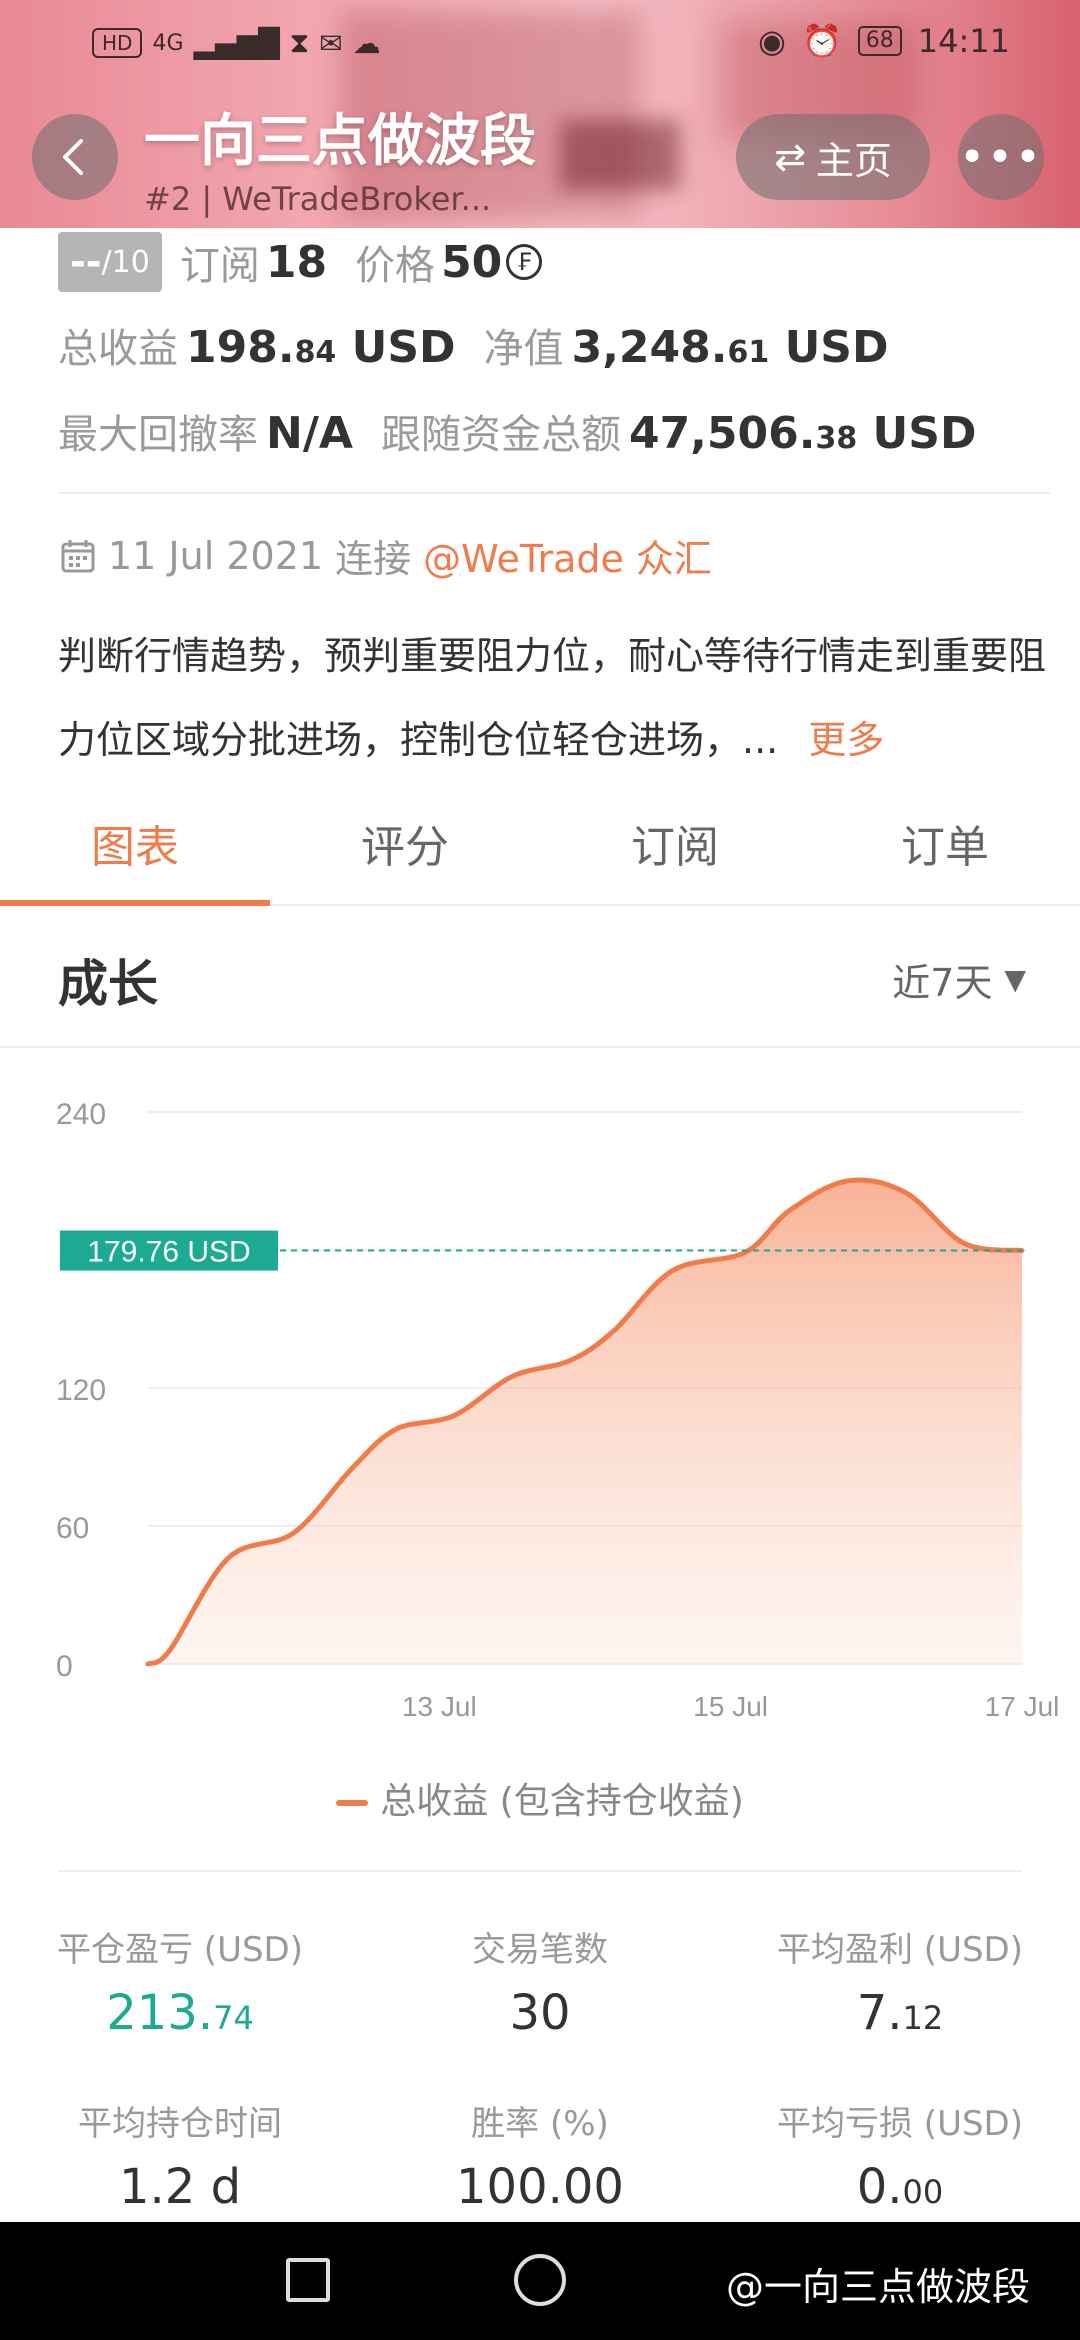 This screenshot has height=2340, width=1080. Describe the element at coordinates (72, 1528) in the screenshot. I see `y-tick-label: 60` at that location.